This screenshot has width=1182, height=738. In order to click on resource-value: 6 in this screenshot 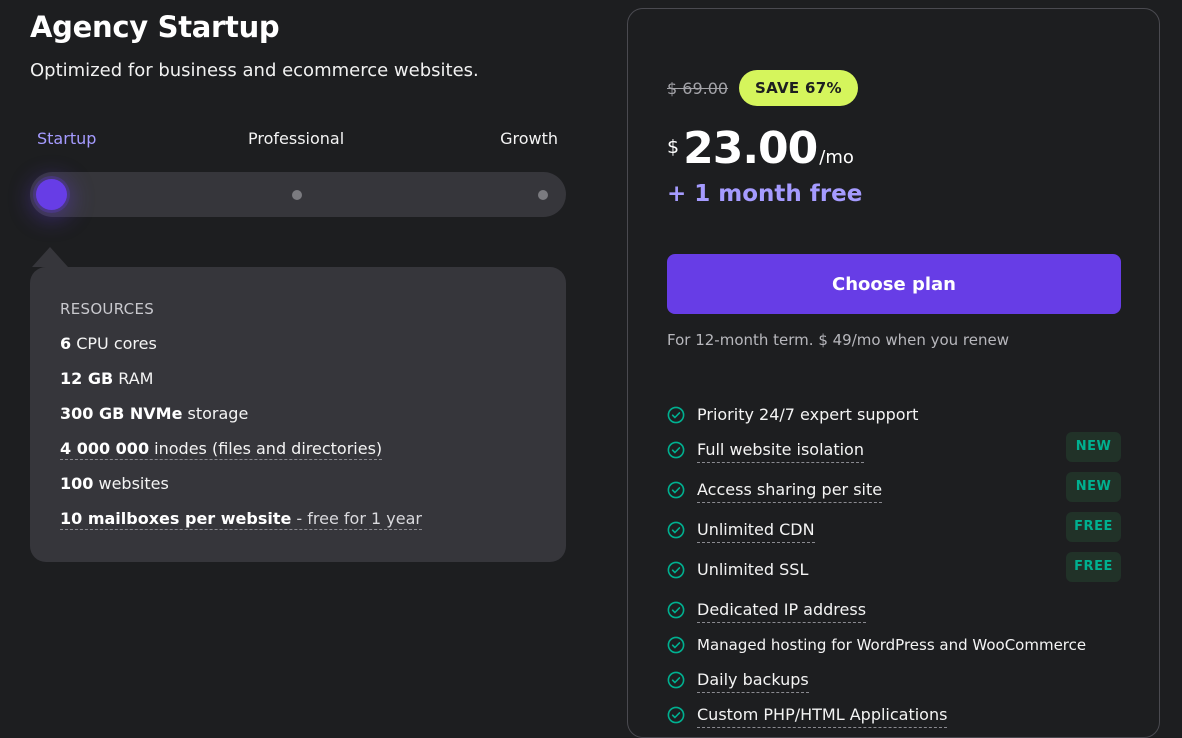, I will do `click(66, 343)`.